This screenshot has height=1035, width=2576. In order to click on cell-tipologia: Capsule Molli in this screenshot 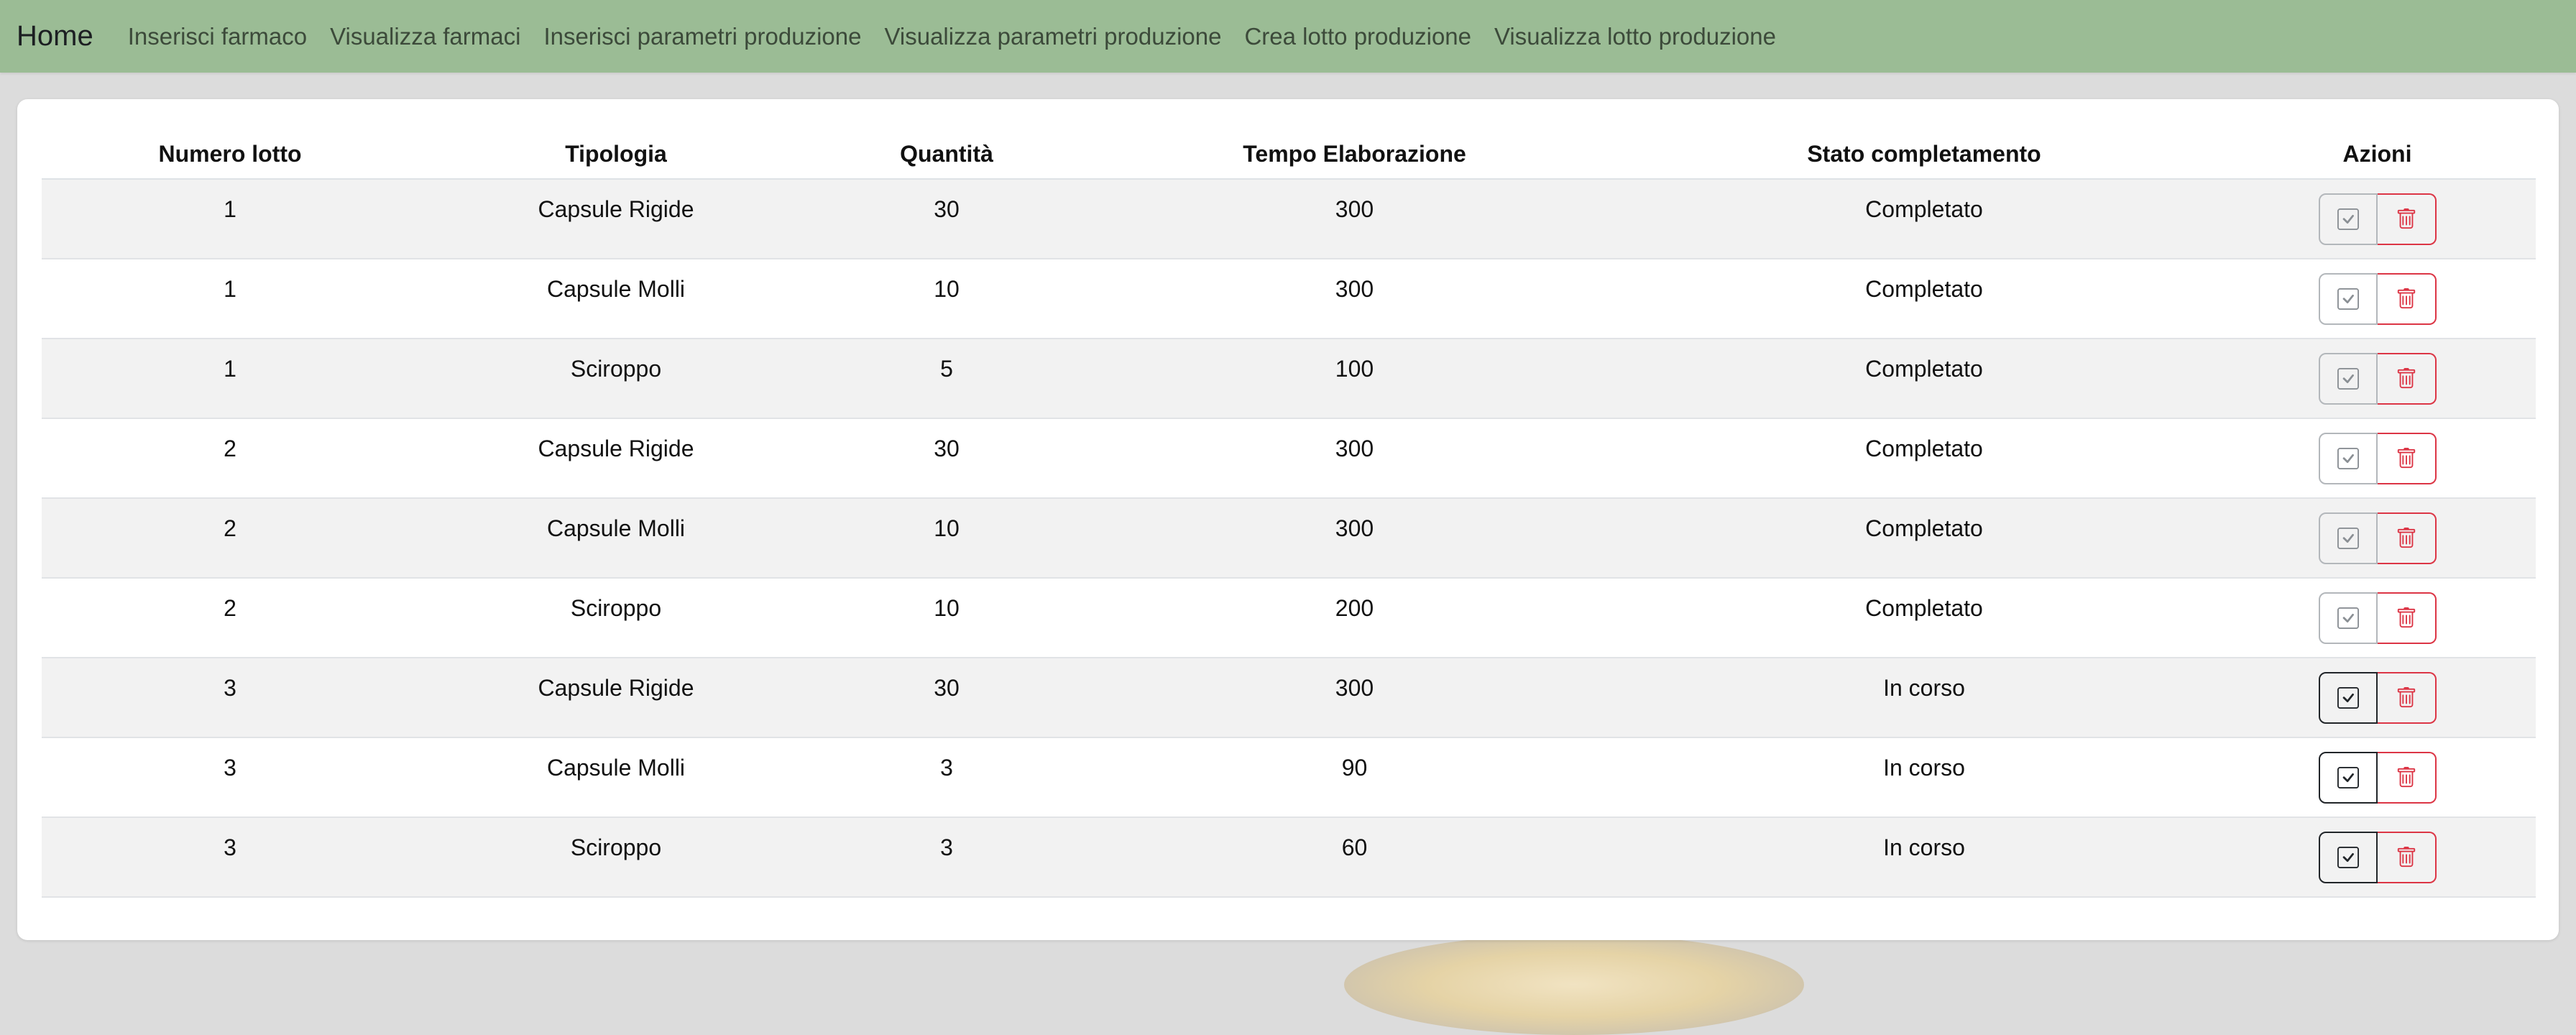, I will do `click(616, 299)`.